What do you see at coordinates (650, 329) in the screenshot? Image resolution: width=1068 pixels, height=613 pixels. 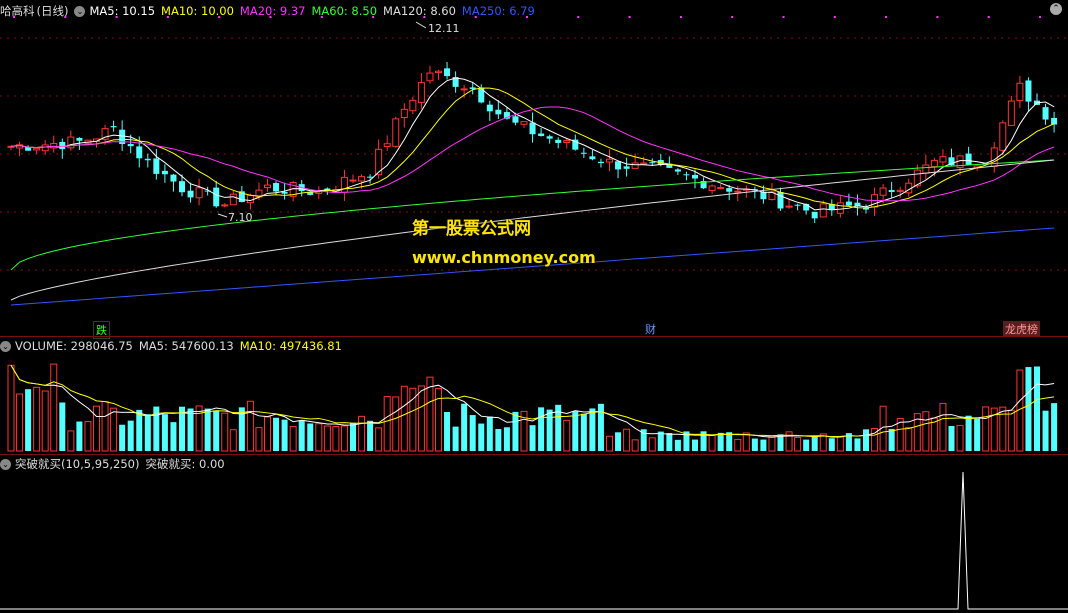 I see `event-tag-cai: 财` at bounding box center [650, 329].